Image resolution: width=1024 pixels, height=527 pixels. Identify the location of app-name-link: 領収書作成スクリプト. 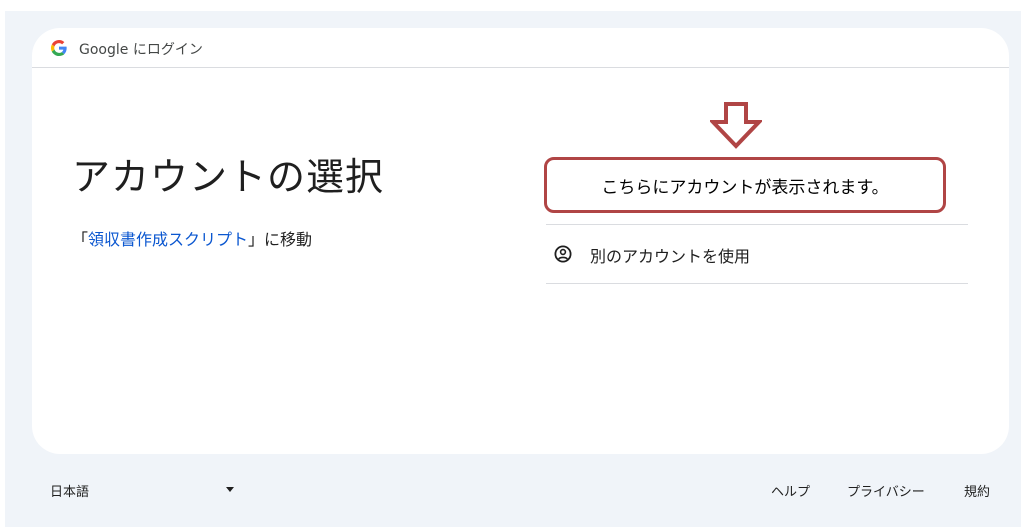
(168, 239).